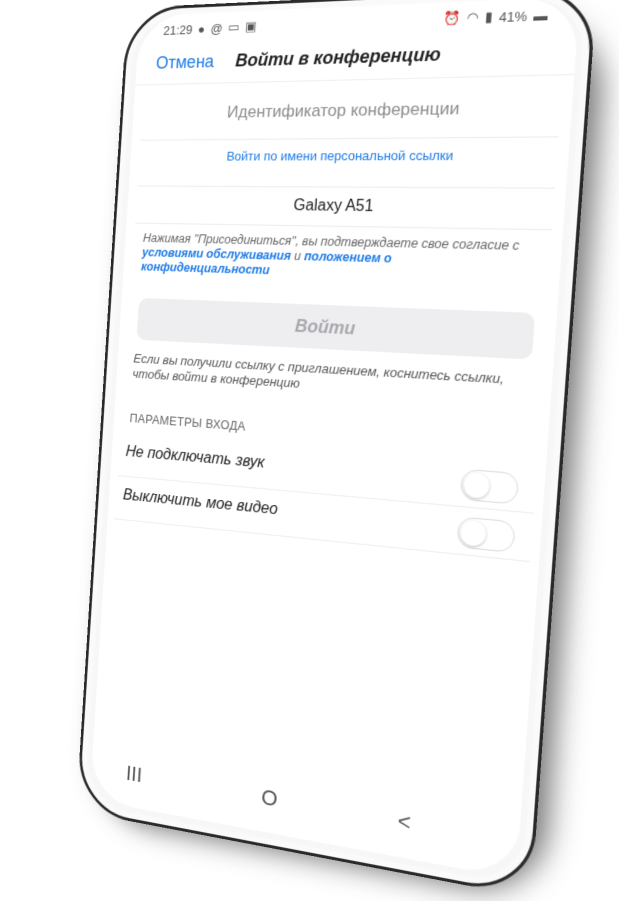 This screenshot has height=901, width=619. I want to click on meeting-id-field, so click(351, 112).